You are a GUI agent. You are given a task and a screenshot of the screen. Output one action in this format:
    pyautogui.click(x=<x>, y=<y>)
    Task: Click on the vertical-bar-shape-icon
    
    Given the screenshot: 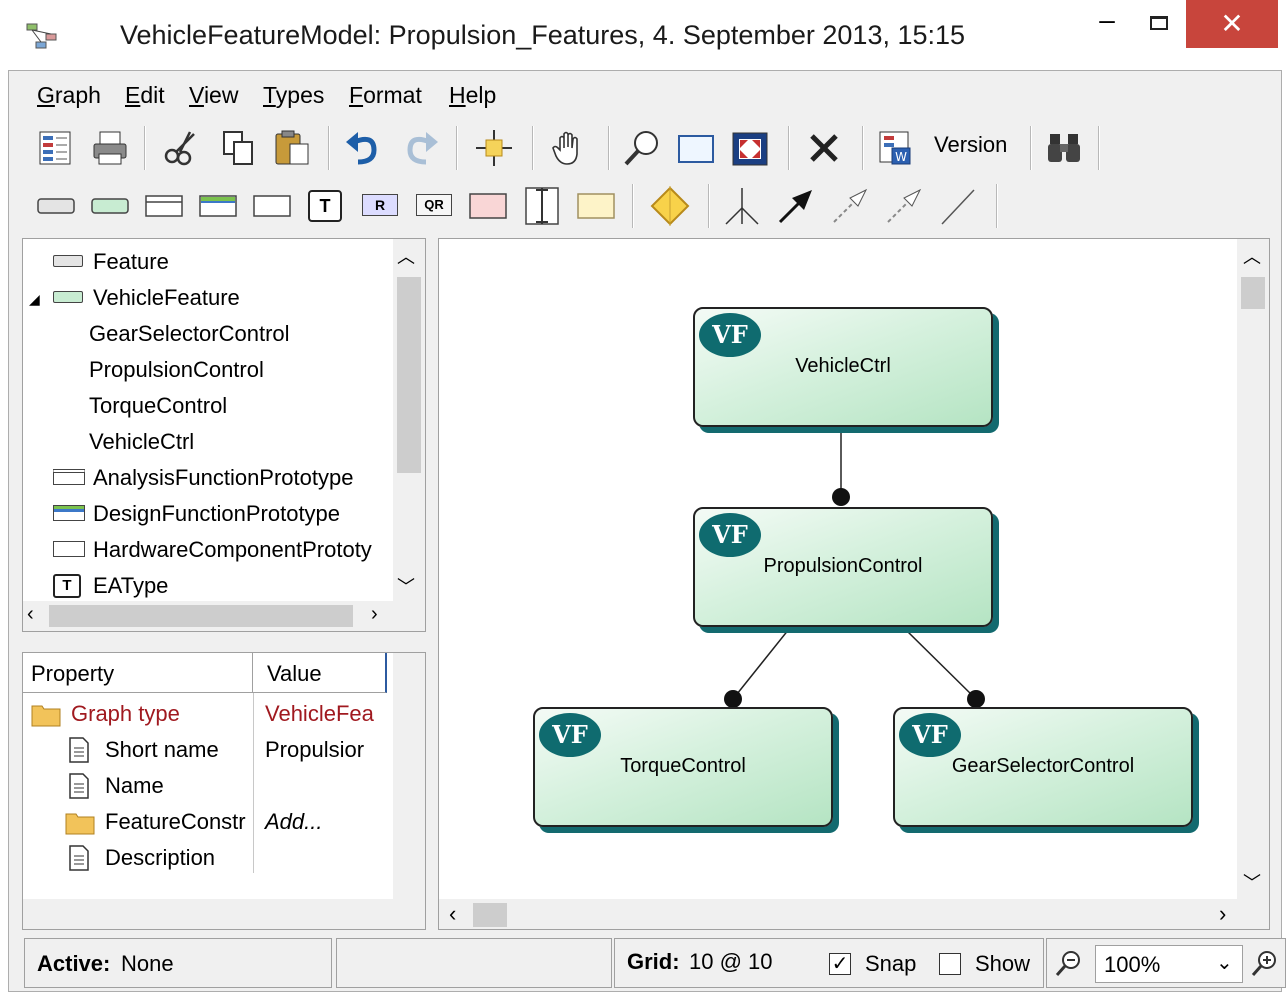 What is the action you would take?
    pyautogui.click(x=542, y=206)
    